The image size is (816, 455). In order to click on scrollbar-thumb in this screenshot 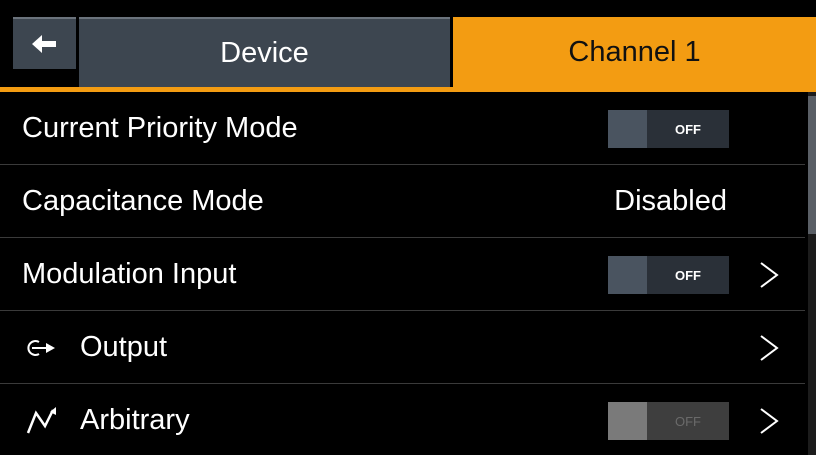, I will do `click(812, 165)`.